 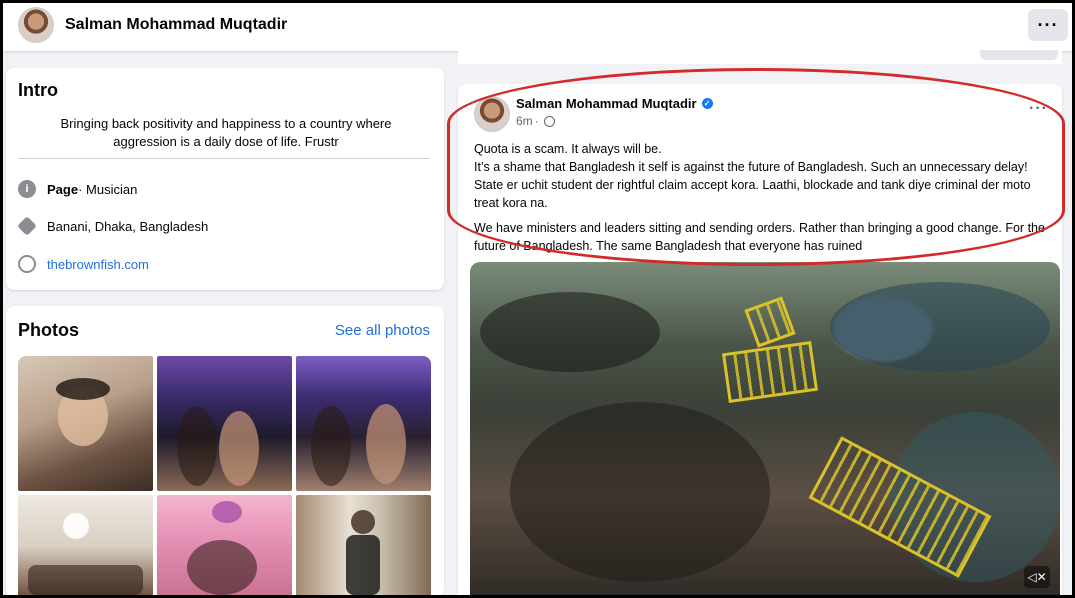 What do you see at coordinates (38, 90) in the screenshot?
I see `intro-title: Intro` at bounding box center [38, 90].